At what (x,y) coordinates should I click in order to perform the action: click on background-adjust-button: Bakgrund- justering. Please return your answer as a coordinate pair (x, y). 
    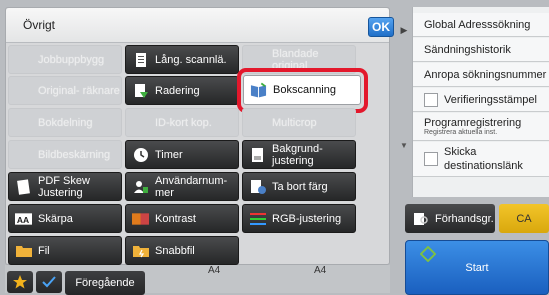
    Looking at the image, I should click on (299, 154).